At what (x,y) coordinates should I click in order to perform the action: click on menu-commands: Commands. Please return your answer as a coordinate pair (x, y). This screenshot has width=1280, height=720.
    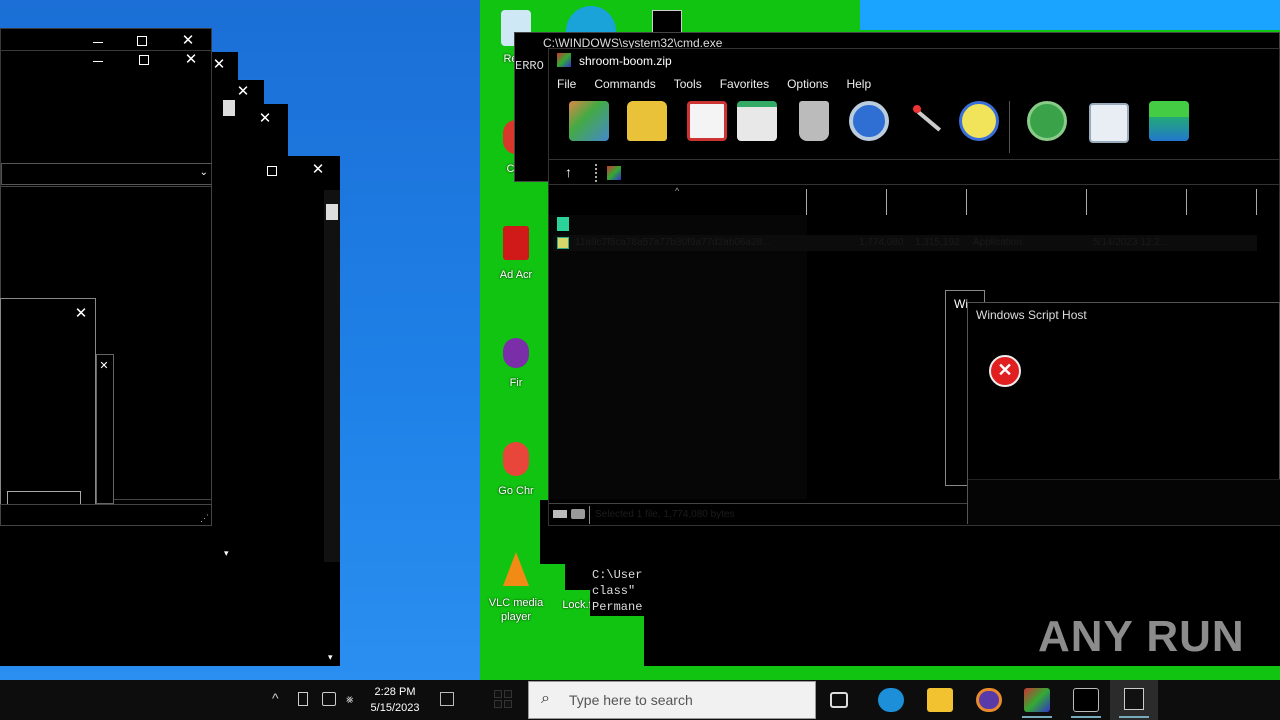
    Looking at the image, I should click on (624, 84).